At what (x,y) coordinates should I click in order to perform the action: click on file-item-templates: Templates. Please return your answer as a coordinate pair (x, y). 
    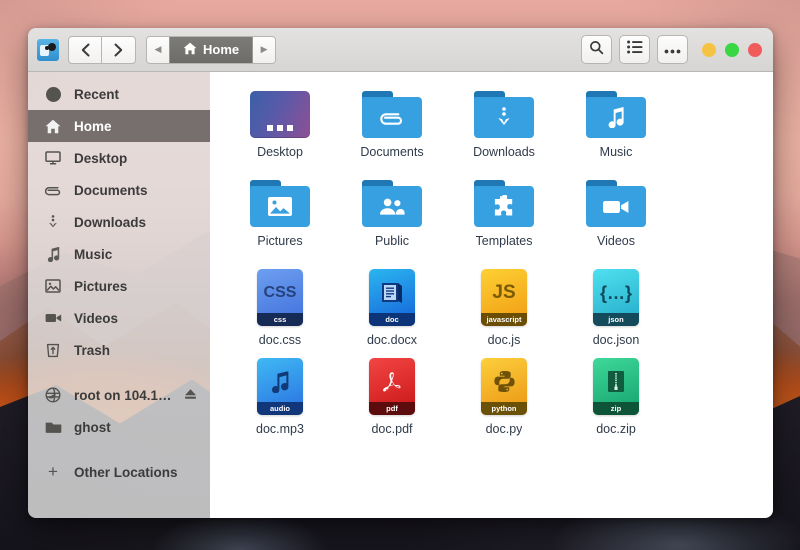
    Looking at the image, I should click on (504, 221).